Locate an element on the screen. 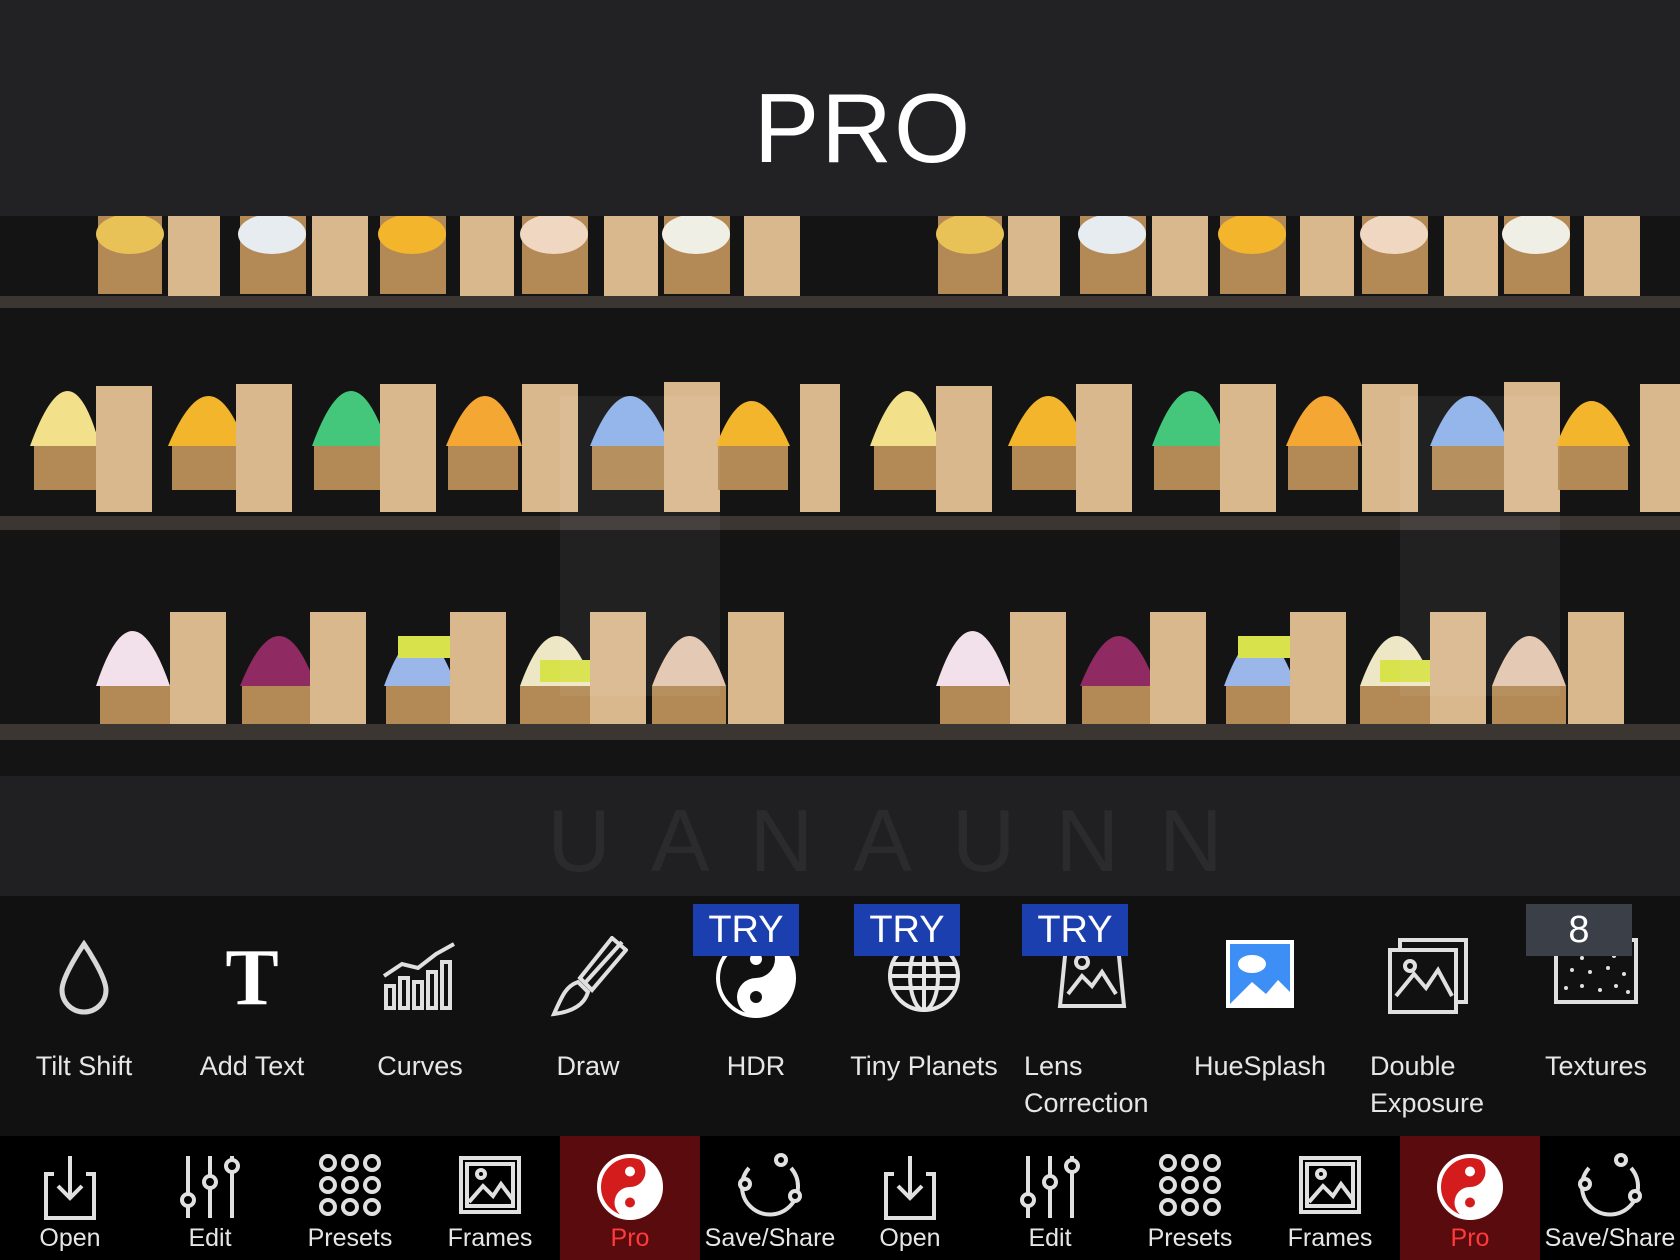 The height and width of the screenshot is (1260, 1680). double-photo-icon is located at coordinates (1428, 976).